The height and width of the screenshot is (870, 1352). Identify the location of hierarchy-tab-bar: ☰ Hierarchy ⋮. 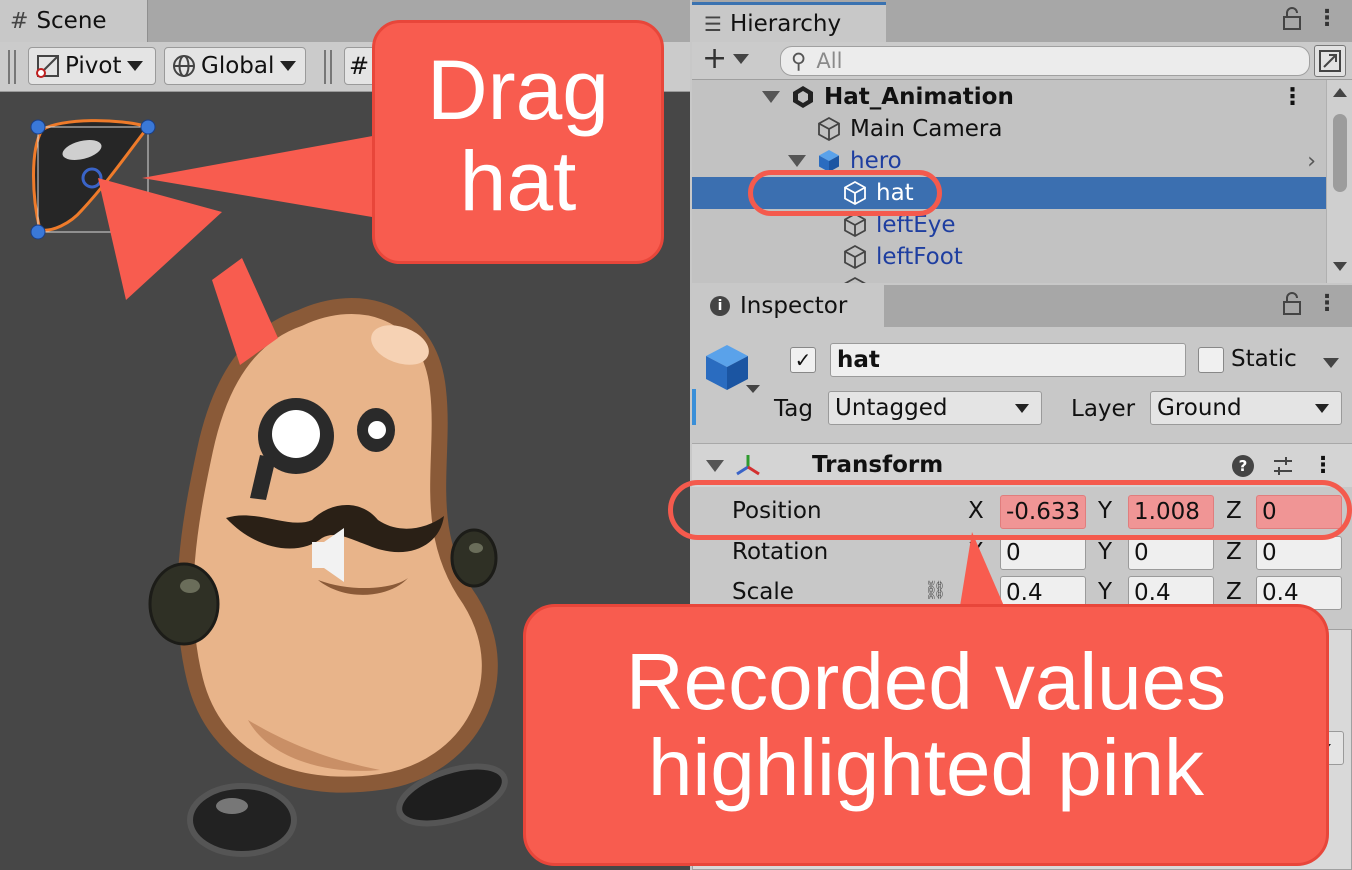
(1022, 21).